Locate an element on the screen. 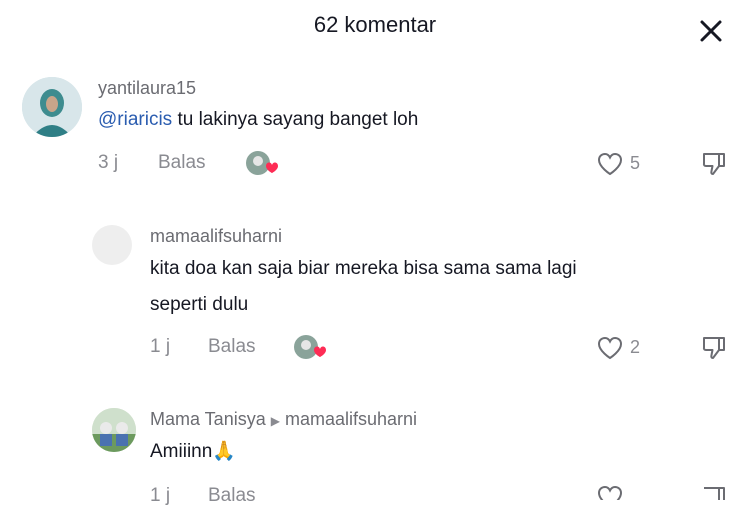 Image resolution: width=750 pixels, height=507 pixels. reply-arrow-icon: ▶ is located at coordinates (275, 421).